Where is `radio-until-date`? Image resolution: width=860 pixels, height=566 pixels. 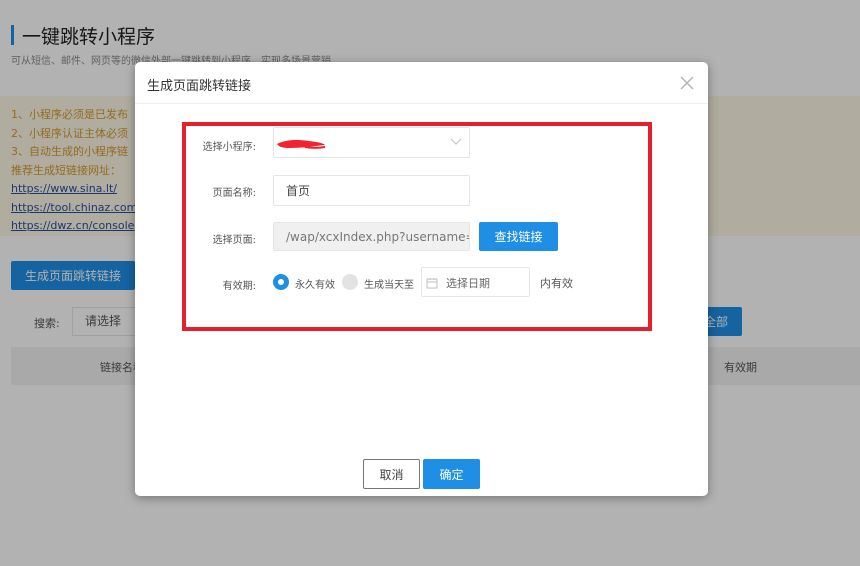
radio-until-date is located at coordinates (350, 282).